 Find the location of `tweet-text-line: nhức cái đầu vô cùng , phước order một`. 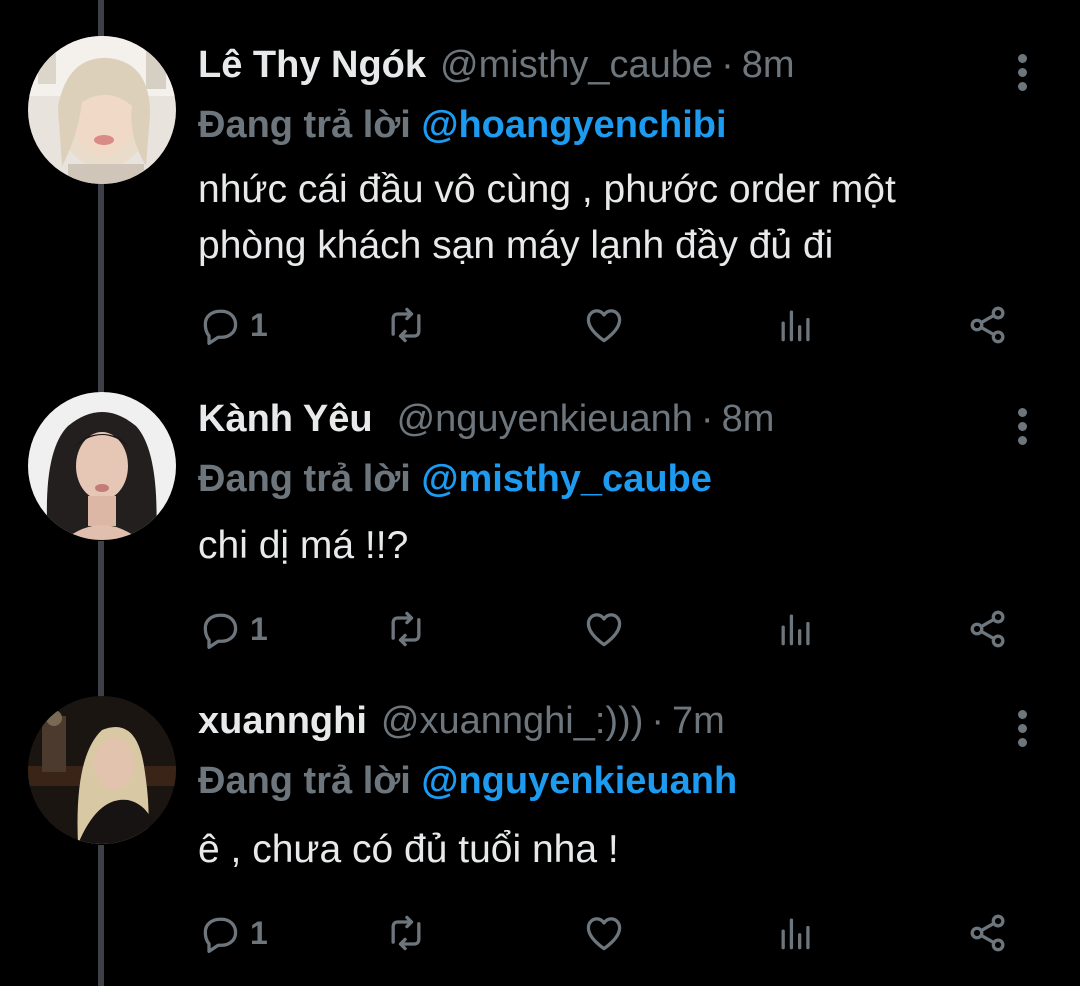

tweet-text-line: nhức cái đầu vô cùng , phước order một is located at coordinates (547, 189).